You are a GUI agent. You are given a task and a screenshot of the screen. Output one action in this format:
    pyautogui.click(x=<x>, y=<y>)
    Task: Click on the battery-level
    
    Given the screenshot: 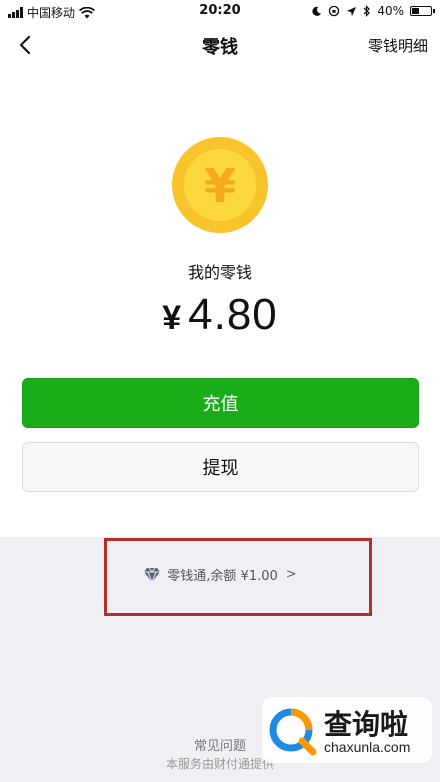 What is the action you would take?
    pyautogui.click(x=415, y=11)
    